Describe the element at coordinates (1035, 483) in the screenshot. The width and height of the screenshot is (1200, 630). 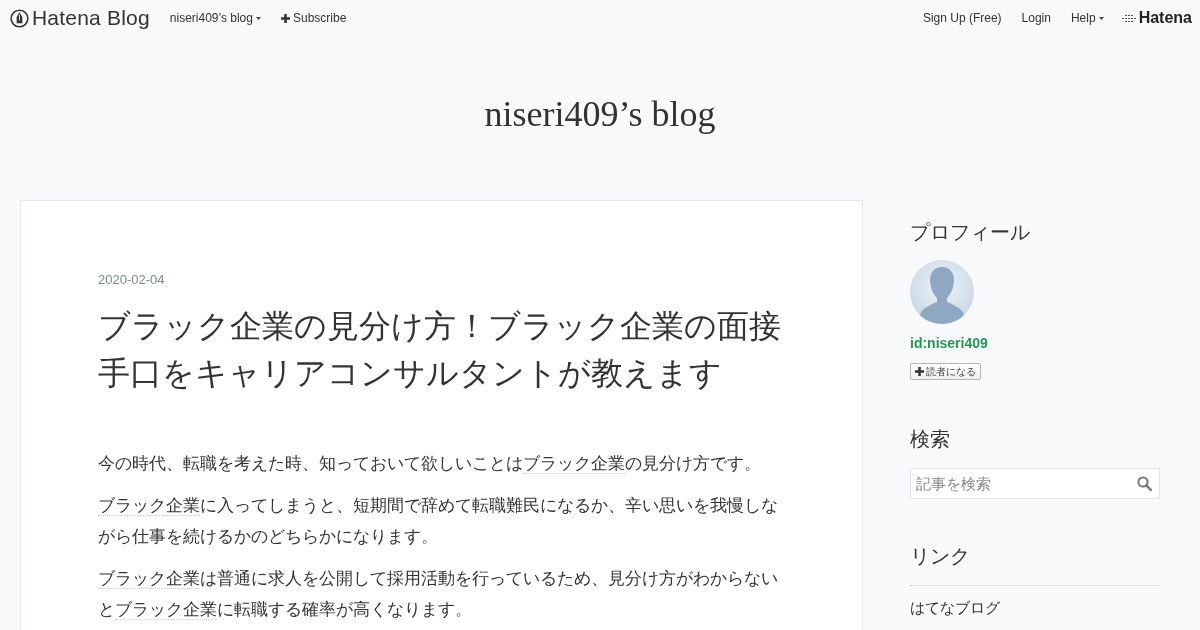
I see `search-field: 記事を検索` at that location.